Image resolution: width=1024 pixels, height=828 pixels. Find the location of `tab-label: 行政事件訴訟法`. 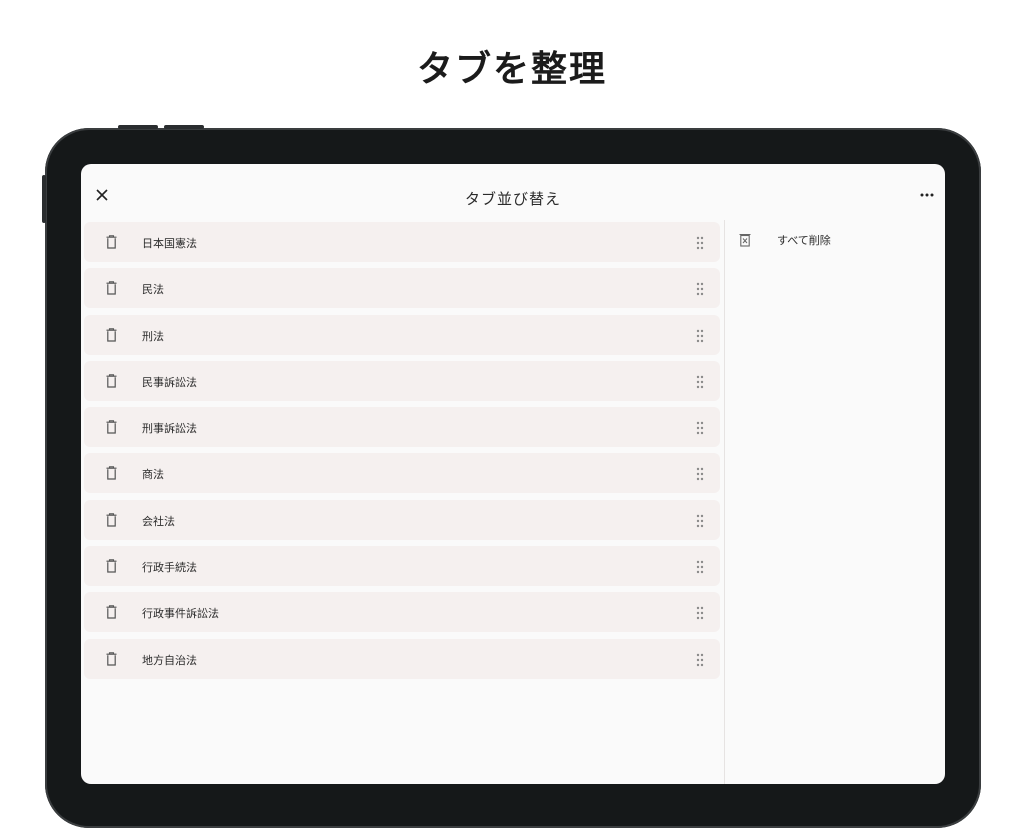

tab-label: 行政事件訴訟法 is located at coordinates (180, 614).